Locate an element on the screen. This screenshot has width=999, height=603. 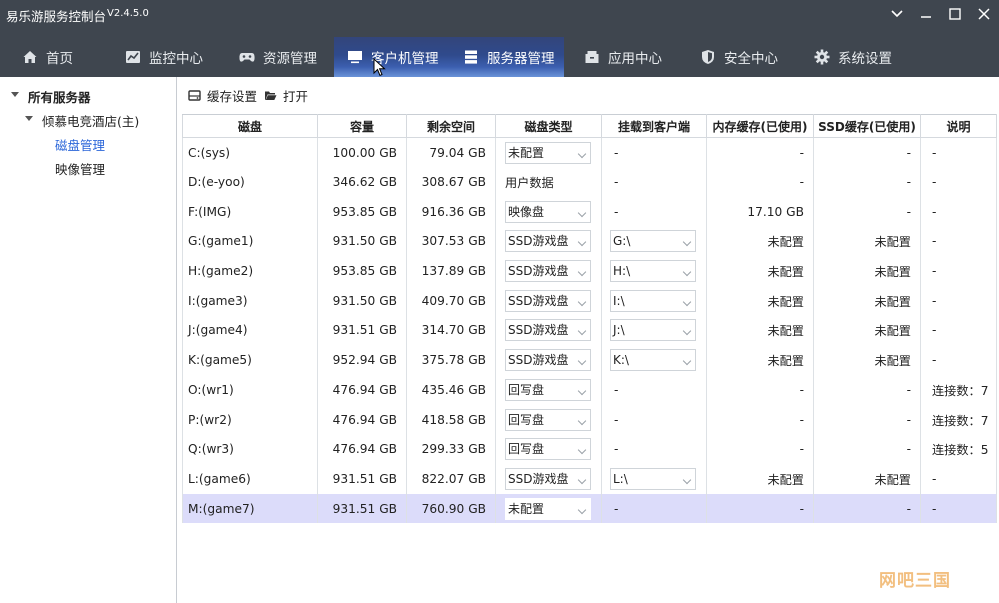
header-note: 说明 is located at coordinates (958, 126).